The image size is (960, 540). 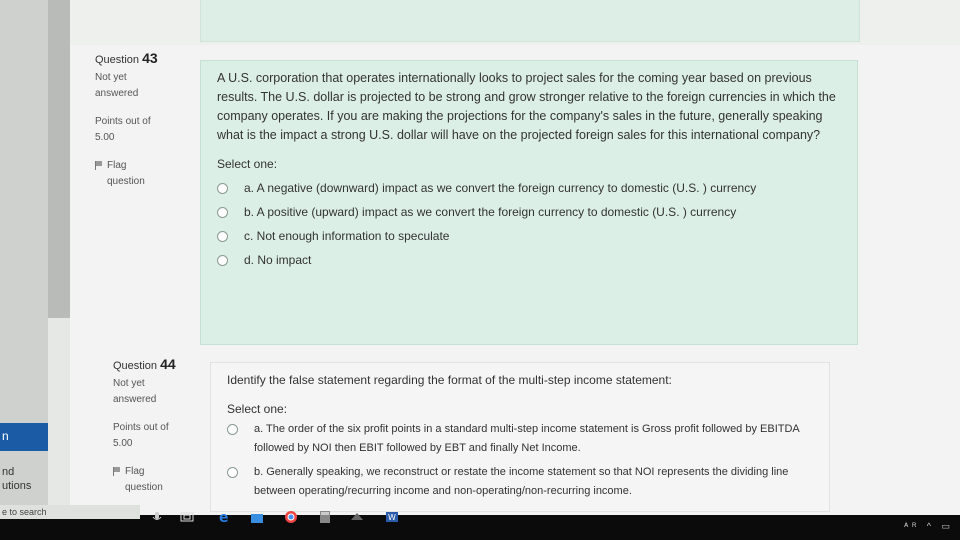 What do you see at coordinates (70, 512) in the screenshot?
I see `taskbar-search-input: e to search` at bounding box center [70, 512].